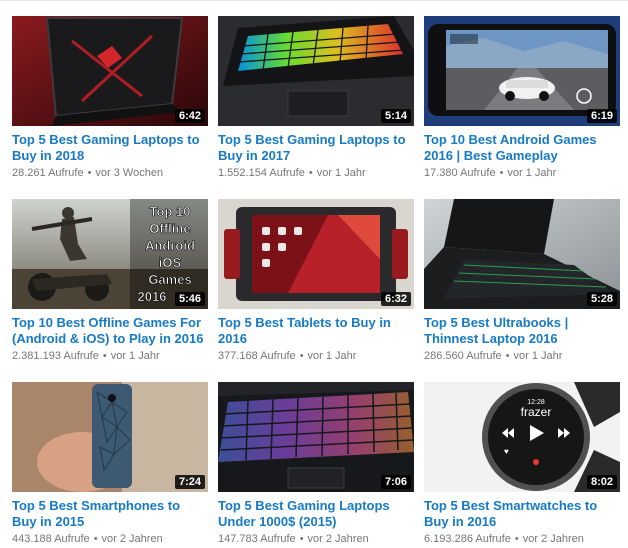  What do you see at coordinates (261, 173) in the screenshot?
I see `view-count: 1.552.154 Aufrufe` at bounding box center [261, 173].